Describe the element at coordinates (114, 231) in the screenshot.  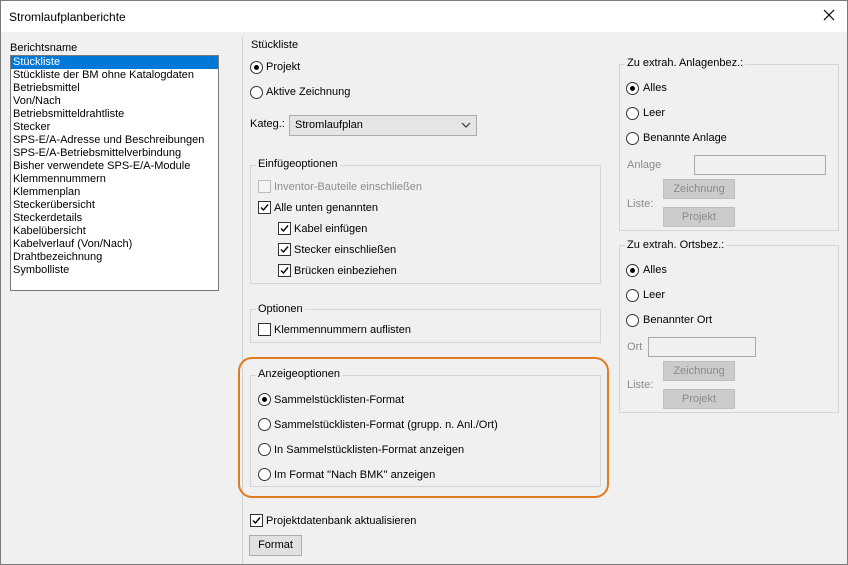
I see `list-item: Kabelübersicht` at that location.